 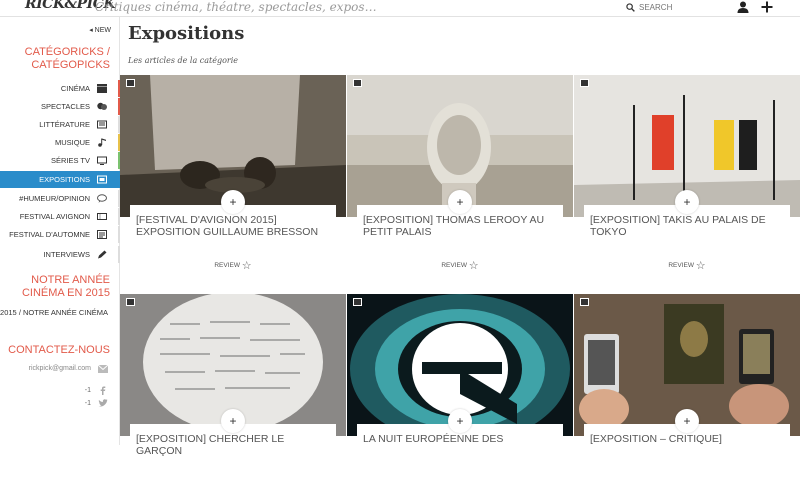 What do you see at coordinates (87, 390) in the screenshot?
I see `facebook-count: -1` at bounding box center [87, 390].